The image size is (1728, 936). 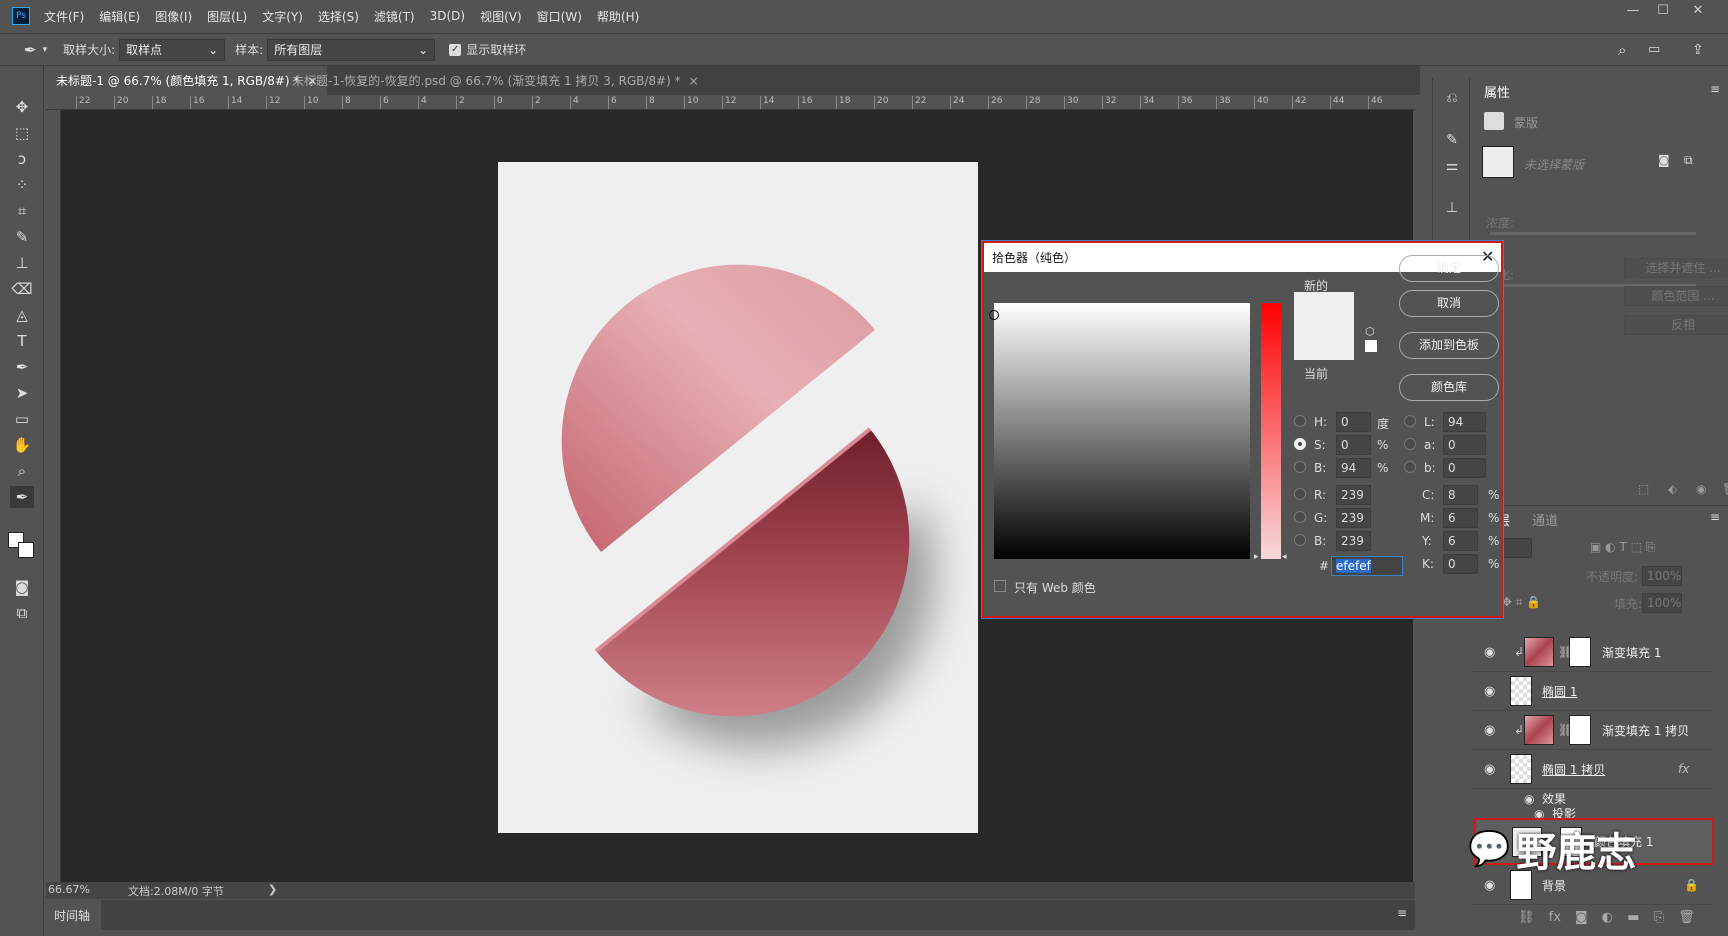 What do you see at coordinates (22, 613) in the screenshot?
I see `screen-mode-icon: ⧉` at bounding box center [22, 613].